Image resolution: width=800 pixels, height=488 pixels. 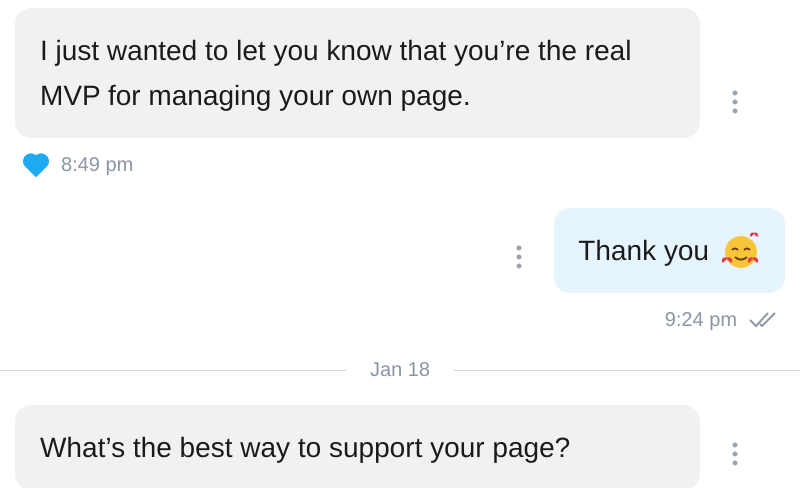 What do you see at coordinates (400, 370) in the screenshot?
I see `date-separator: Jan 18` at bounding box center [400, 370].